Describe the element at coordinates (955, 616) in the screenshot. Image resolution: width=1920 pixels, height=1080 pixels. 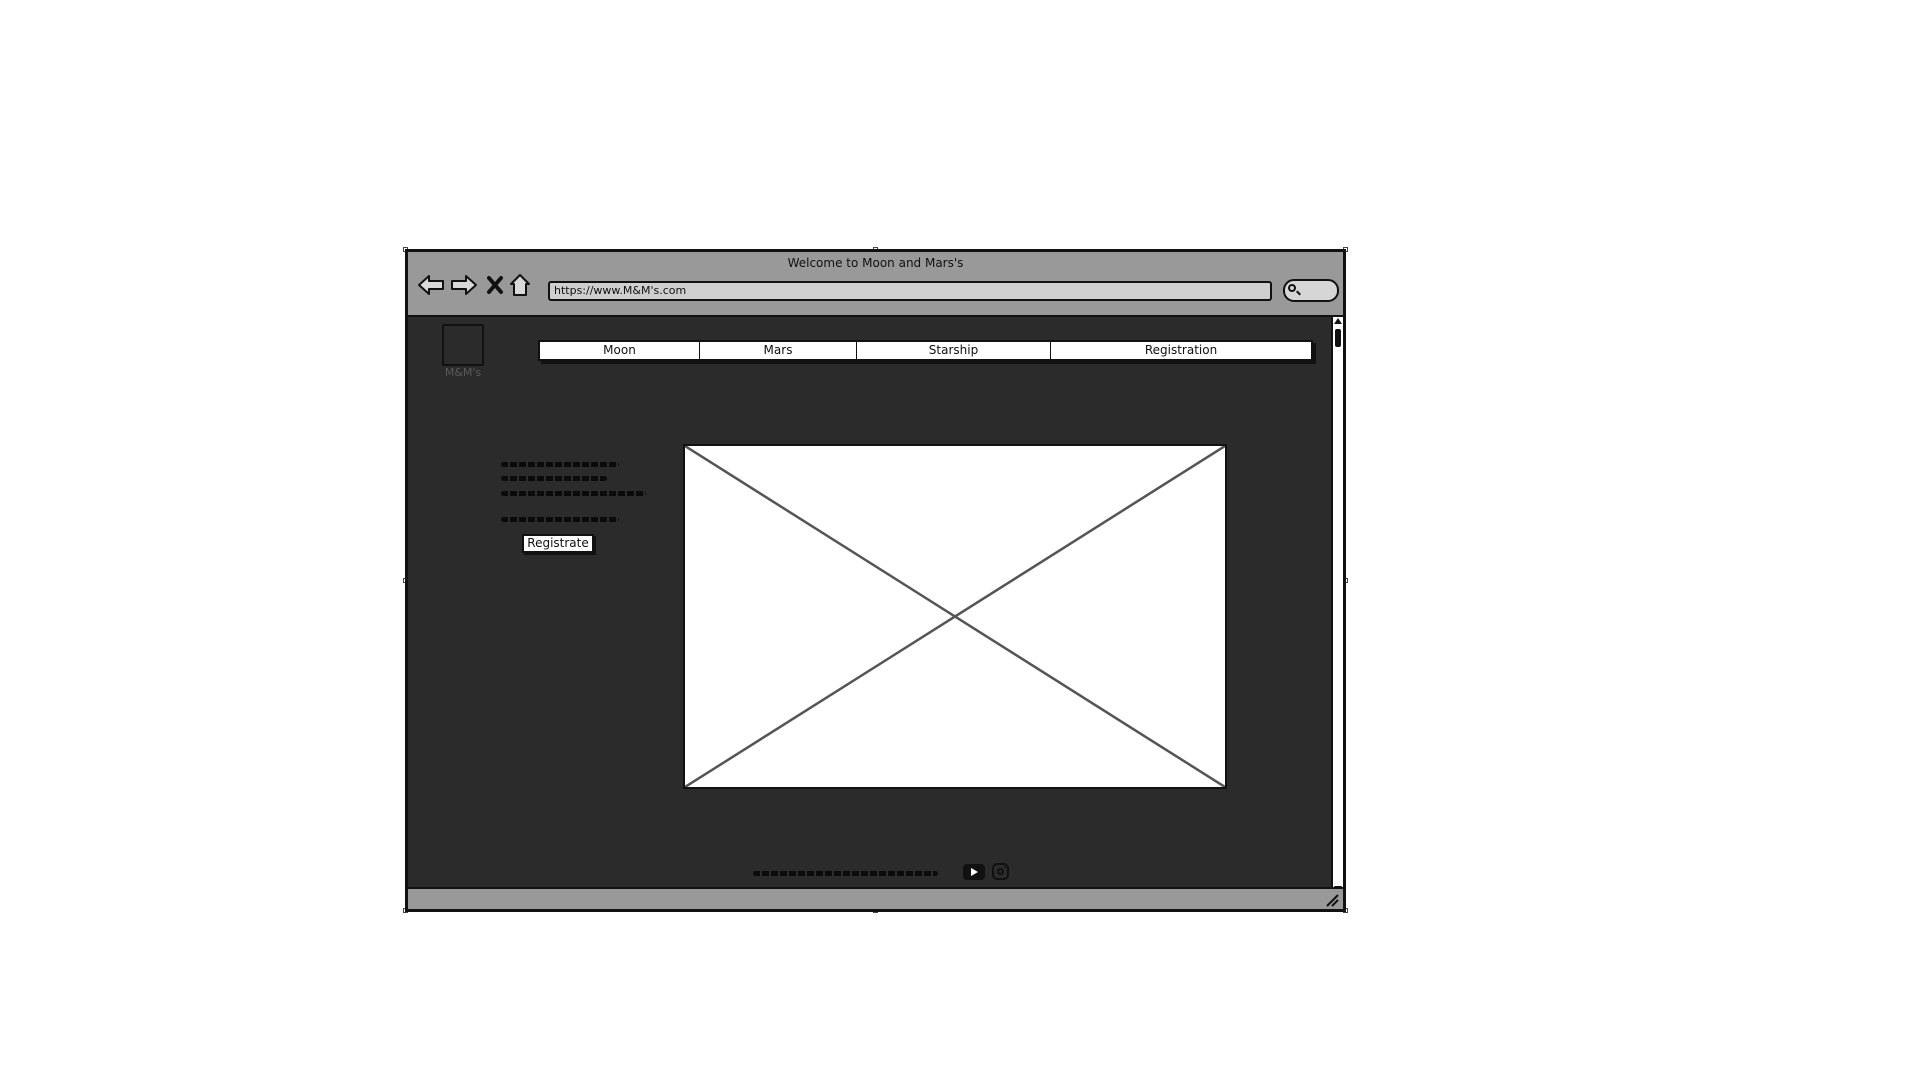
I see `image-placeholder` at that location.